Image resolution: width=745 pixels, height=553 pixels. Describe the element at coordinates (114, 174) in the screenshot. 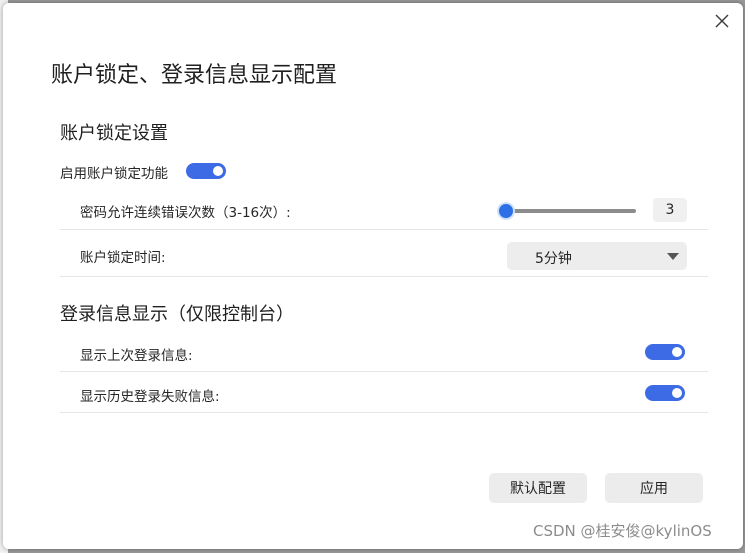

I see `enable-lock-label: 启用账户锁定功能` at that location.